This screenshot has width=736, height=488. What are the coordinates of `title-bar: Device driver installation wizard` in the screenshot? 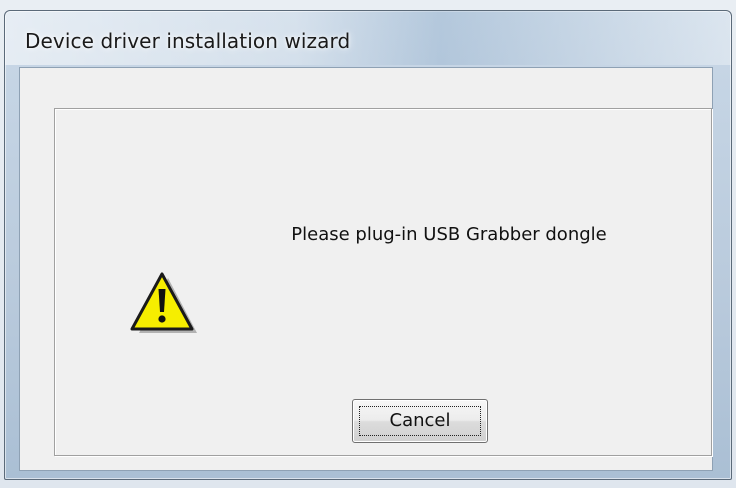 It's located at (368, 38).